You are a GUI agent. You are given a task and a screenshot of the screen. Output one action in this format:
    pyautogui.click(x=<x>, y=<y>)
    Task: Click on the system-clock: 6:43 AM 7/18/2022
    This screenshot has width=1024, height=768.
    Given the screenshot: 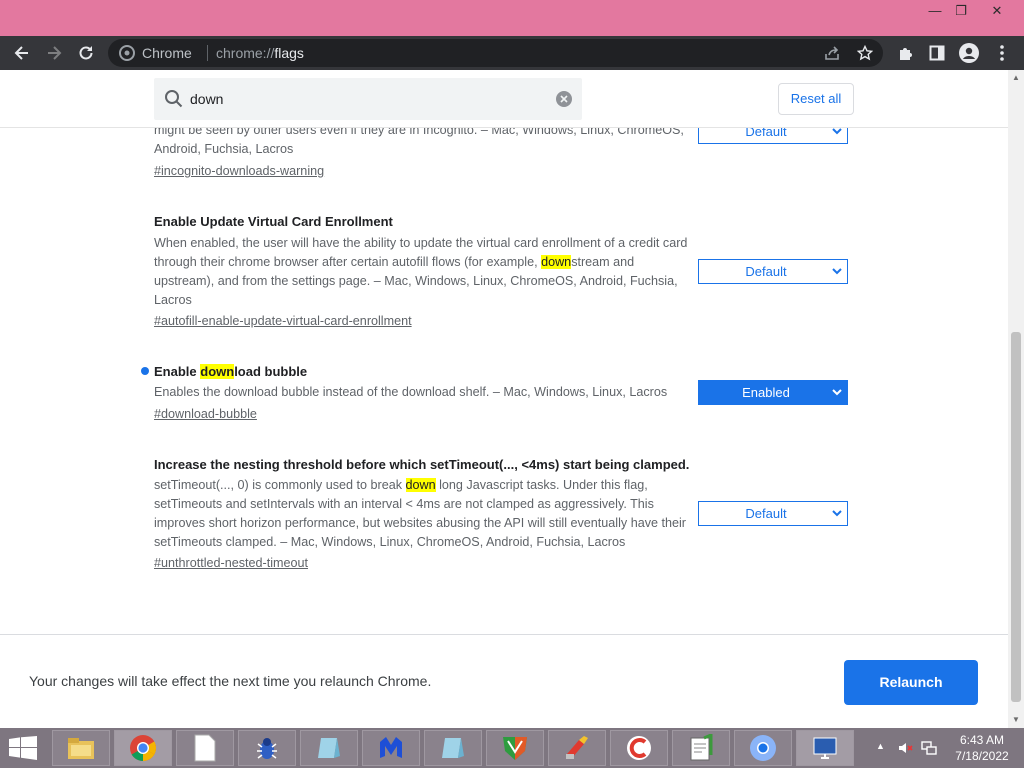 What is the action you would take?
    pyautogui.click(x=982, y=748)
    